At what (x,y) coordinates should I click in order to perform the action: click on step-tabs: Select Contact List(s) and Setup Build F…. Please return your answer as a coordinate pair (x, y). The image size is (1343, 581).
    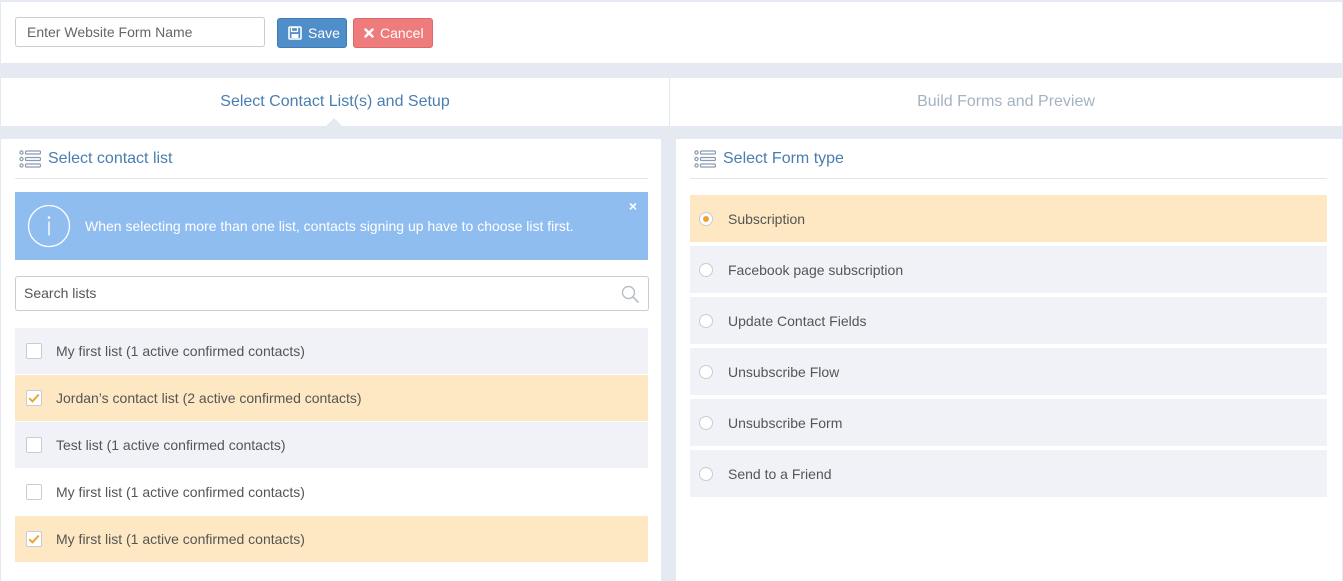
    Looking at the image, I should click on (671, 102).